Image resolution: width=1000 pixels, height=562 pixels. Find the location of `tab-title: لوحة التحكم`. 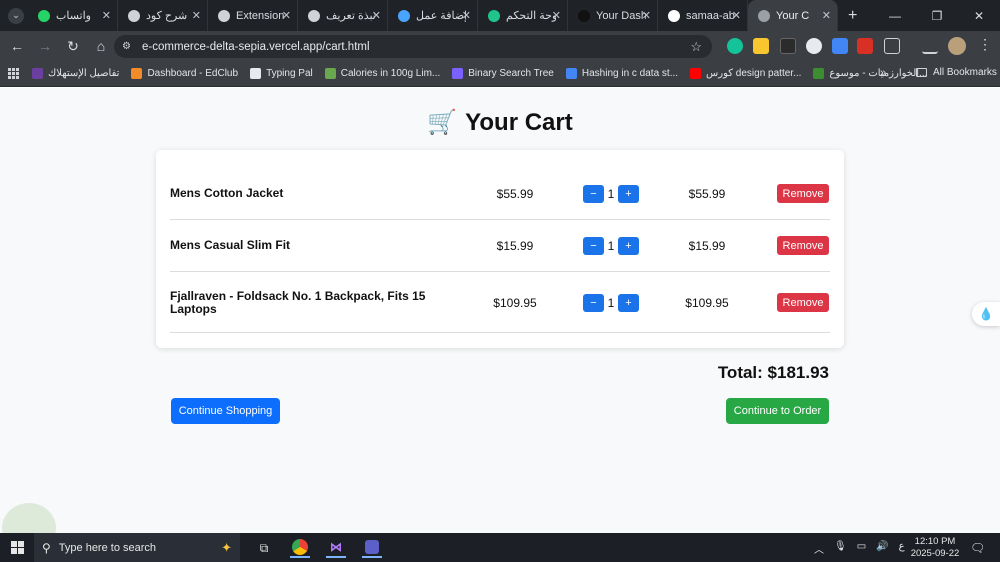

tab-title: لوحة التحكم is located at coordinates (531, 16).